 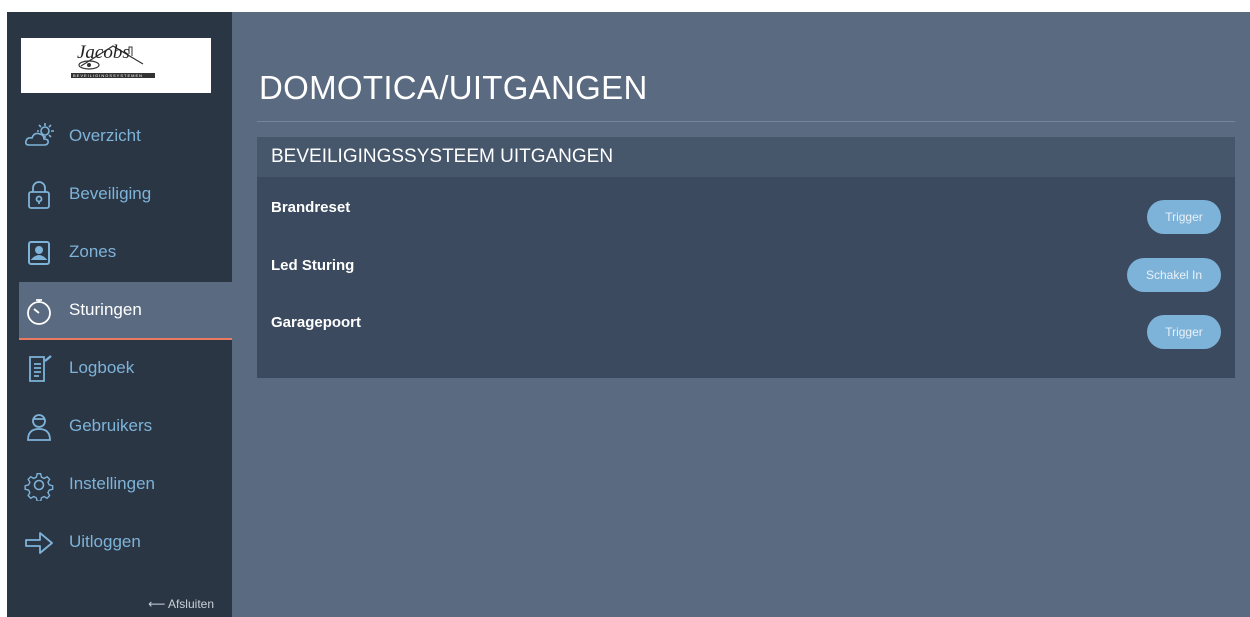 What do you see at coordinates (453, 87) in the screenshot?
I see `page-title: DOMOTICA/UITGANGEN` at bounding box center [453, 87].